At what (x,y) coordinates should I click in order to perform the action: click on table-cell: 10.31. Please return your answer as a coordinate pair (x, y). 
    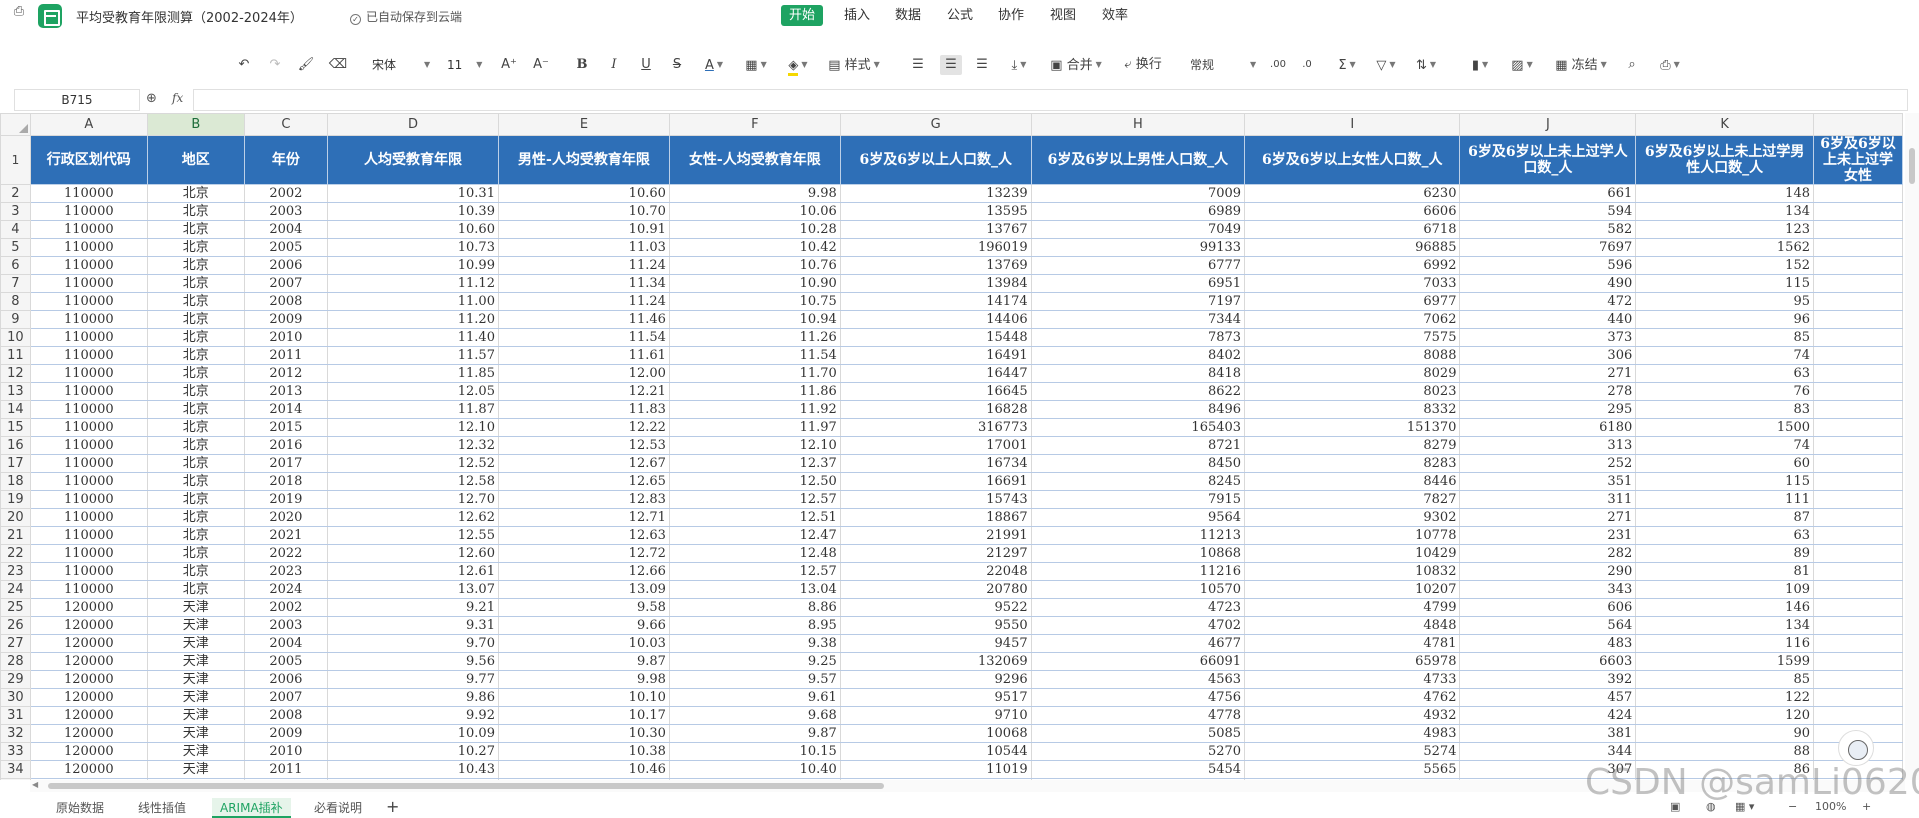
    Looking at the image, I should click on (413, 193).